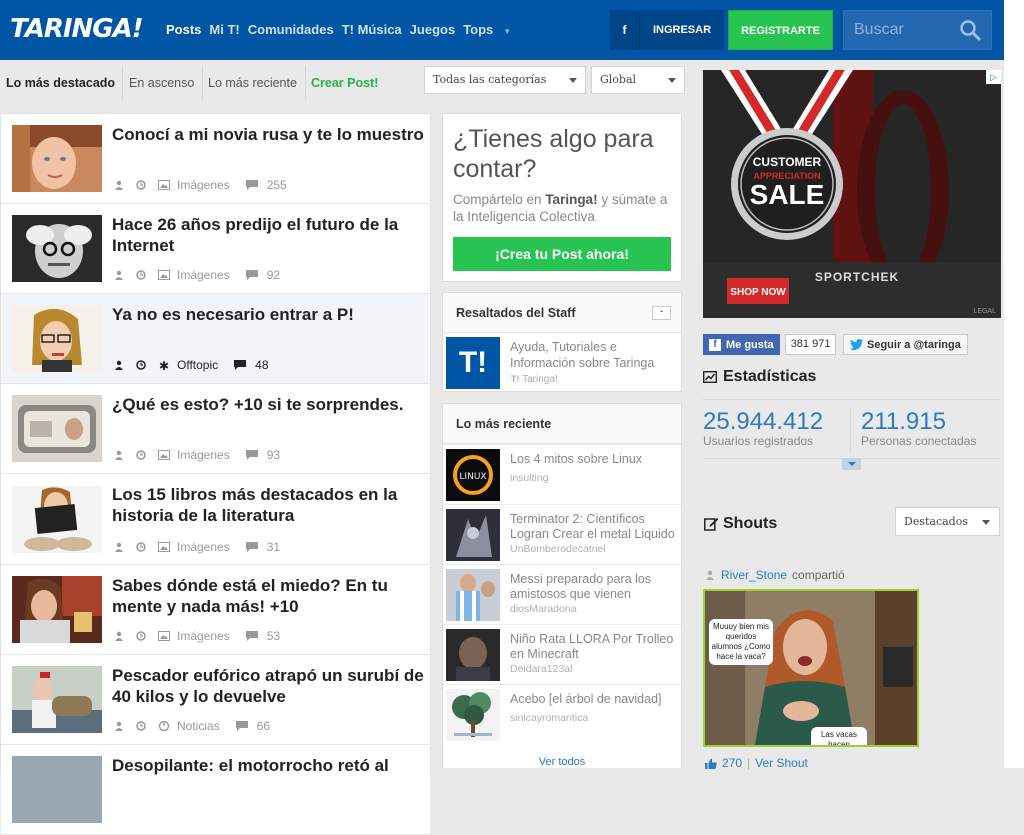  Describe the element at coordinates (541, 669) in the screenshot. I see `recent-item-user: Deidara123al` at that location.